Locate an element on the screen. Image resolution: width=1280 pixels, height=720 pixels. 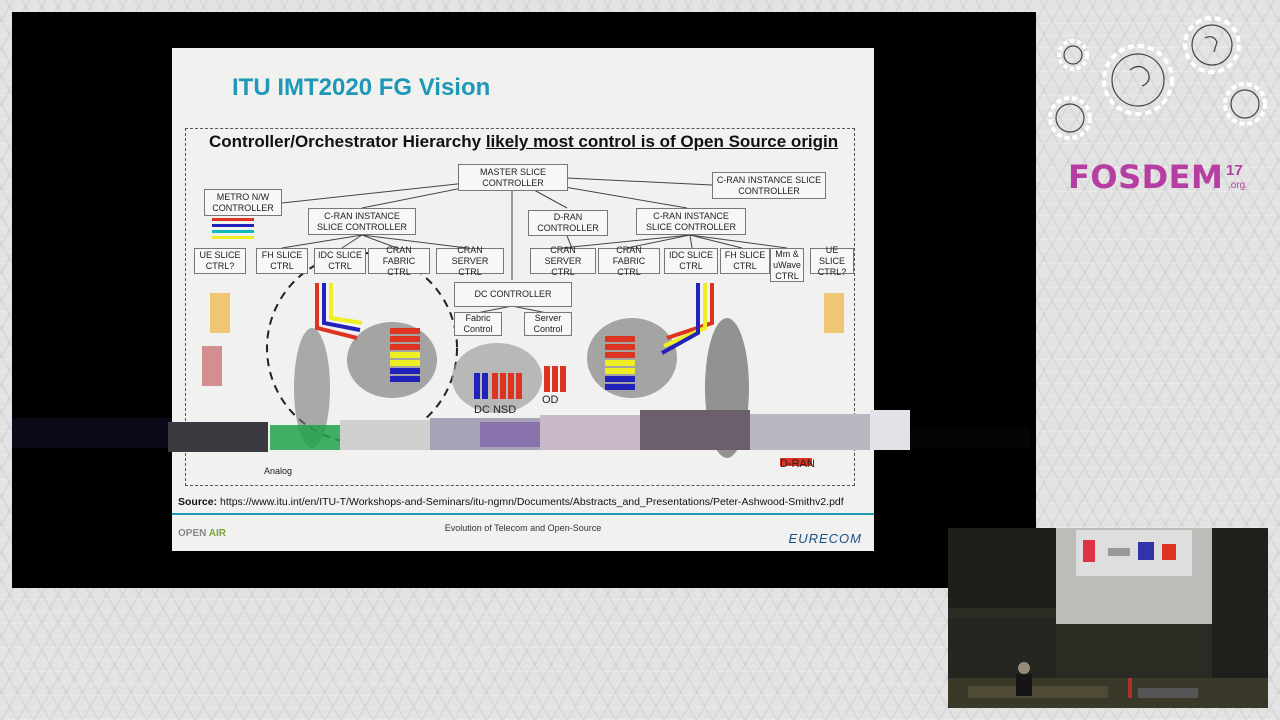
cran-fabric-left-box: CRAN FABRIC CTRL is located at coordinates (399, 261).